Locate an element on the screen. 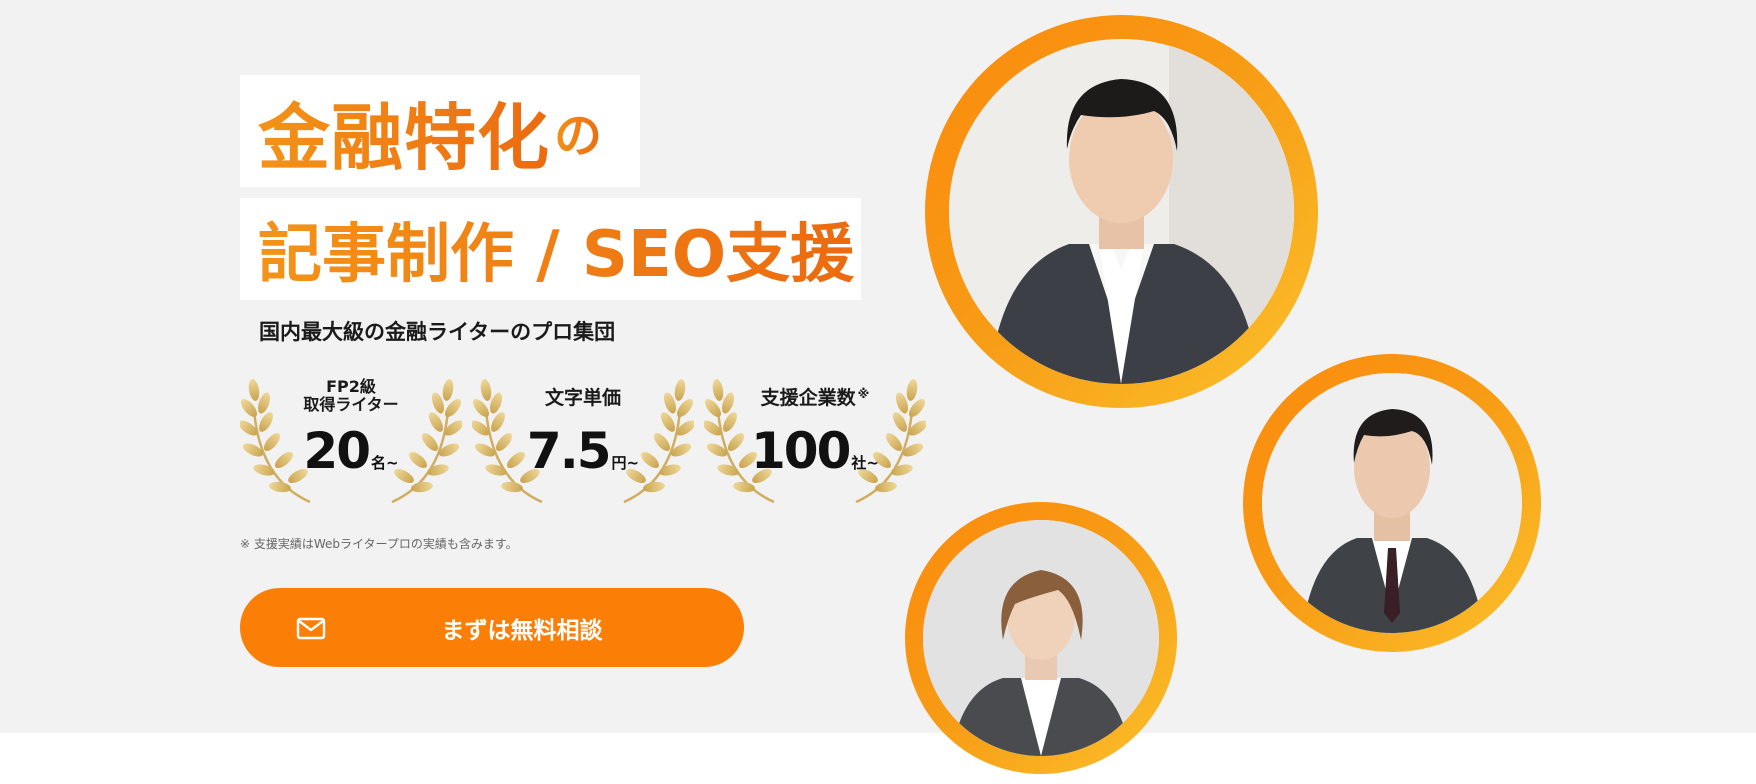  badge-label: FP2級 取得ライター is located at coordinates (351, 395).